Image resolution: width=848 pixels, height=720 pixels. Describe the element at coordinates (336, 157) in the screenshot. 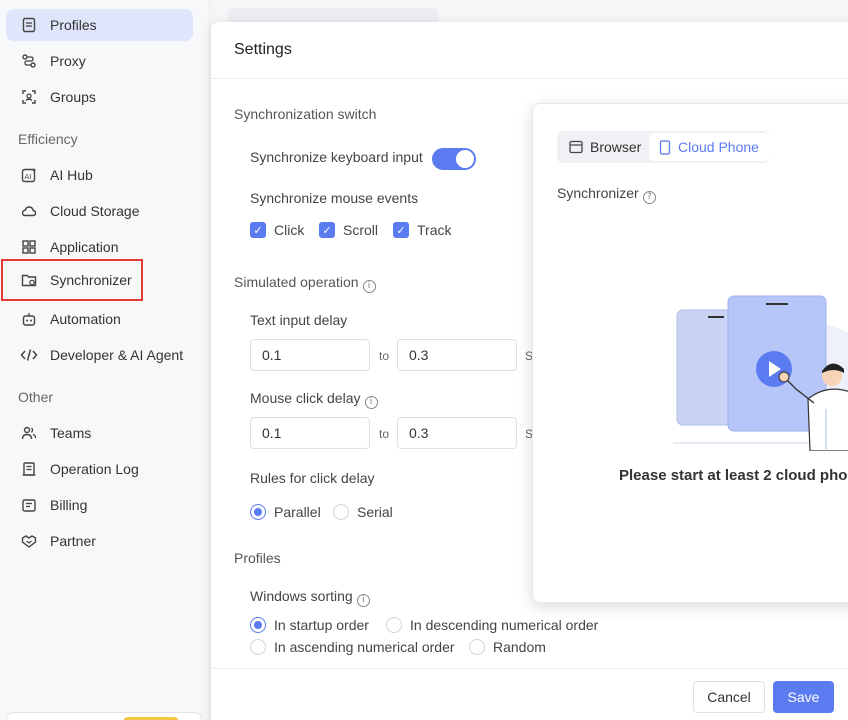

I see `sync-keyboard-label: Synchronize keyboard input` at that location.